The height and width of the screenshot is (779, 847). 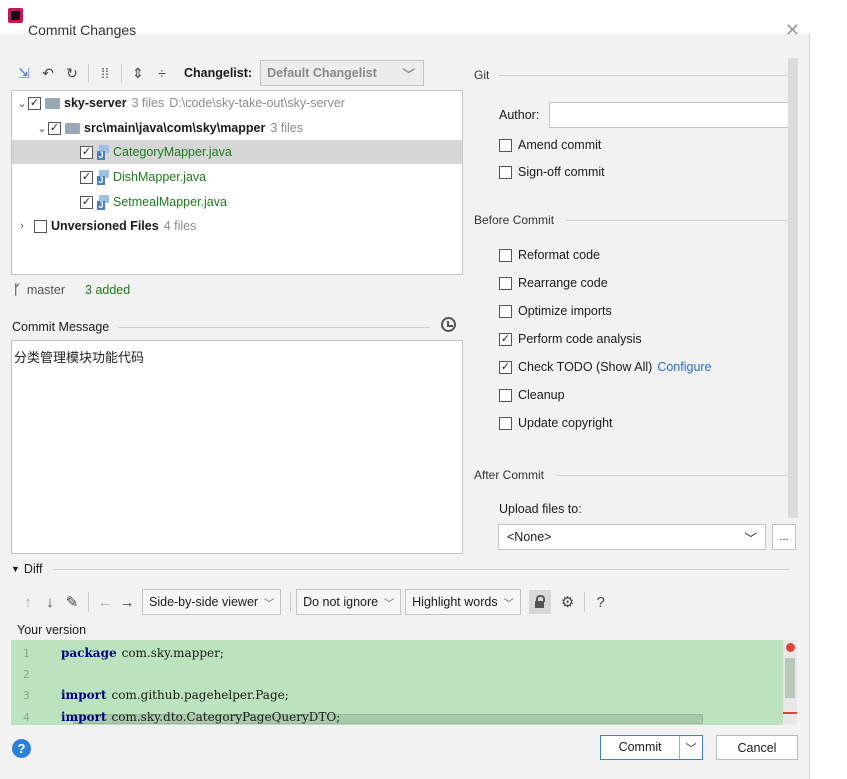 What do you see at coordinates (48, 73) in the screenshot?
I see `rollback-icon: ↶` at bounding box center [48, 73].